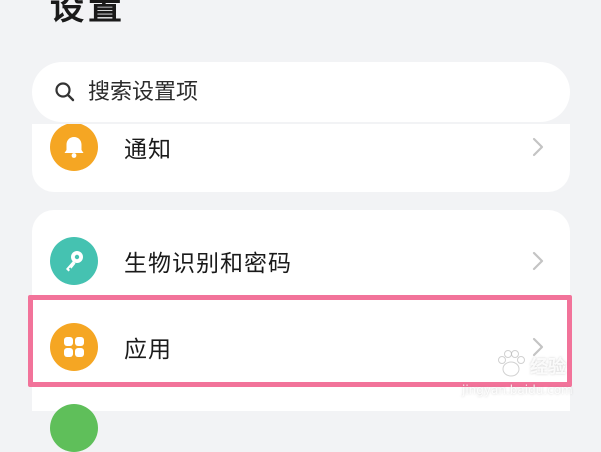  Describe the element at coordinates (208, 264) in the screenshot. I see `settings-item-label: 生物识别和密码` at that location.